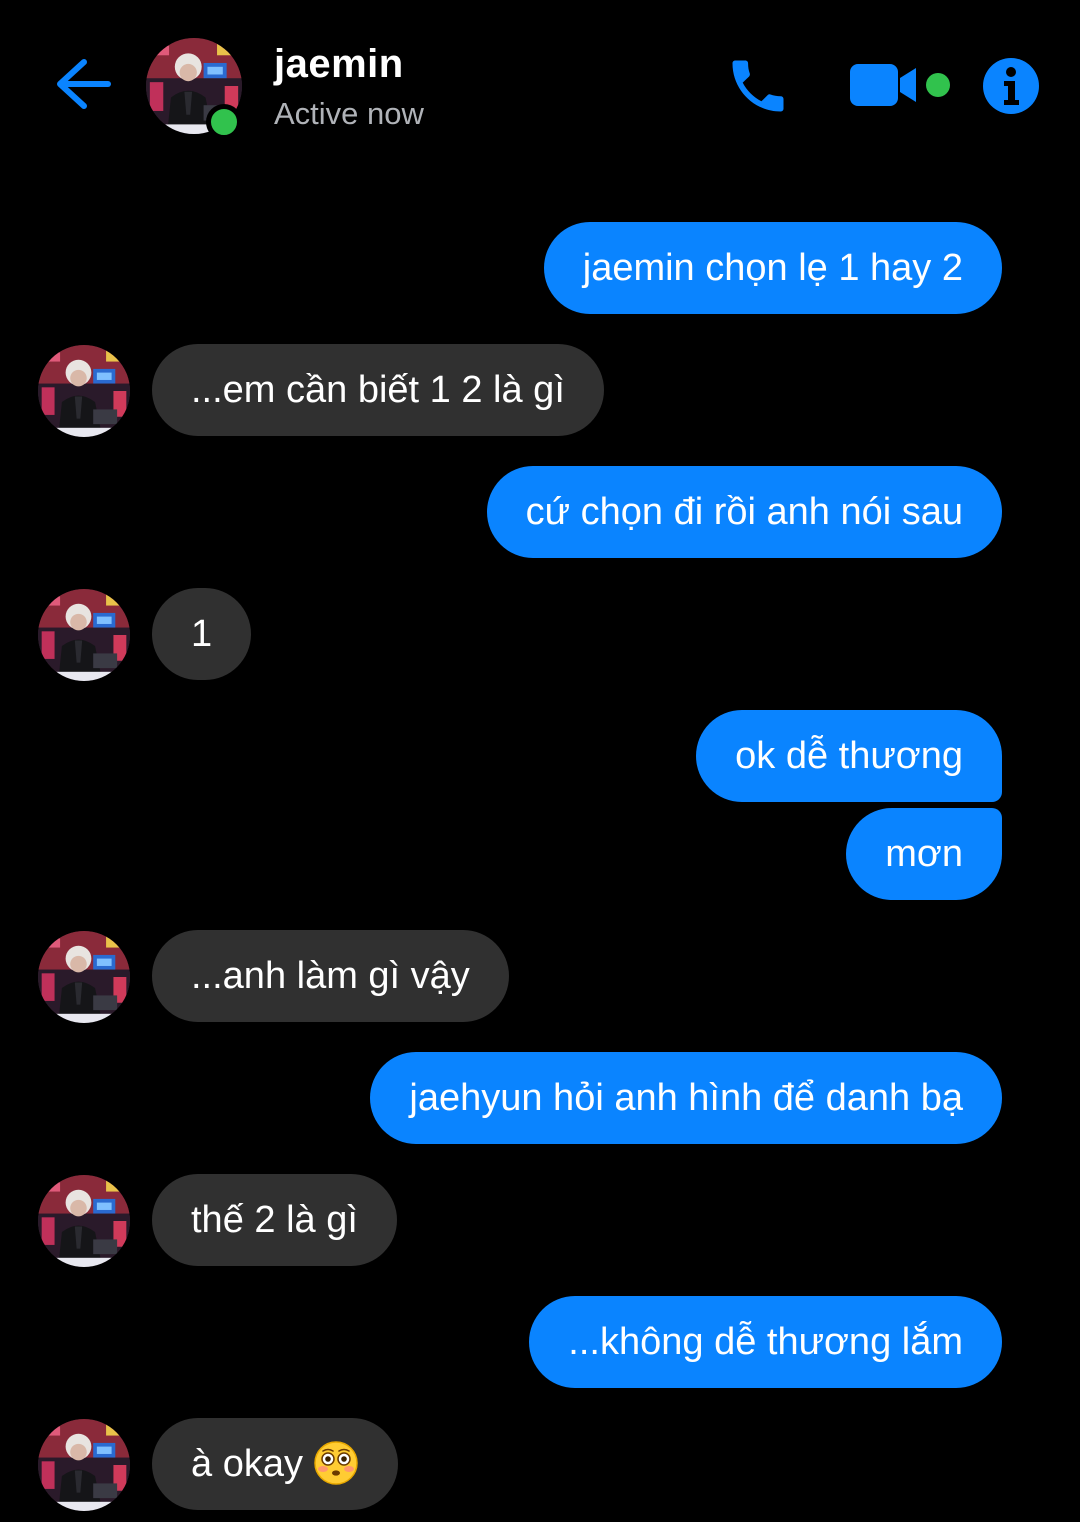 This screenshot has height=1522, width=1080. I want to click on flushed-face-emoji-icon, so click(336, 1463).